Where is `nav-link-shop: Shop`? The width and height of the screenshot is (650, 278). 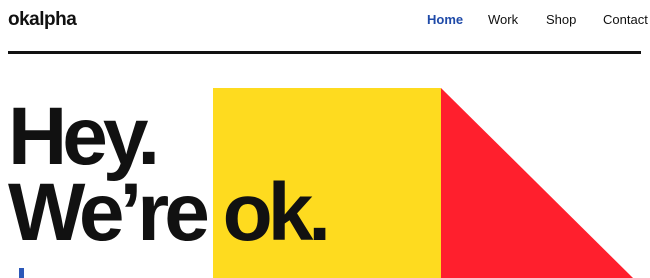
nav-link-shop: Shop is located at coordinates (561, 20).